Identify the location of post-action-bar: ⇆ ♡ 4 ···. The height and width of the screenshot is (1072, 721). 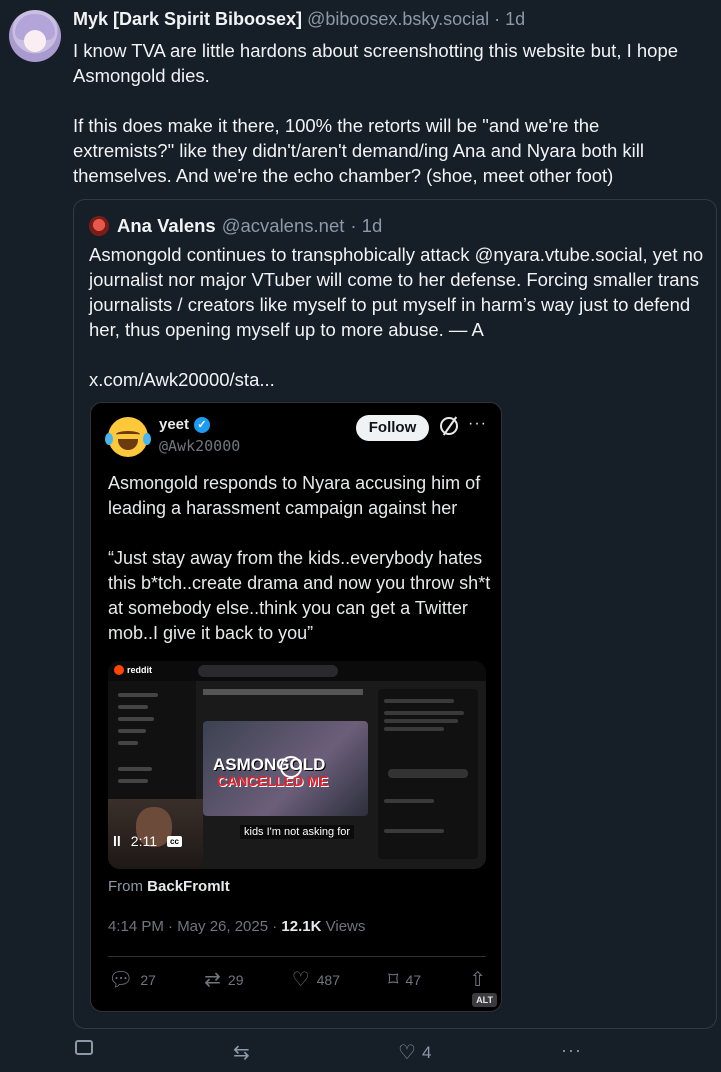
(333, 1052).